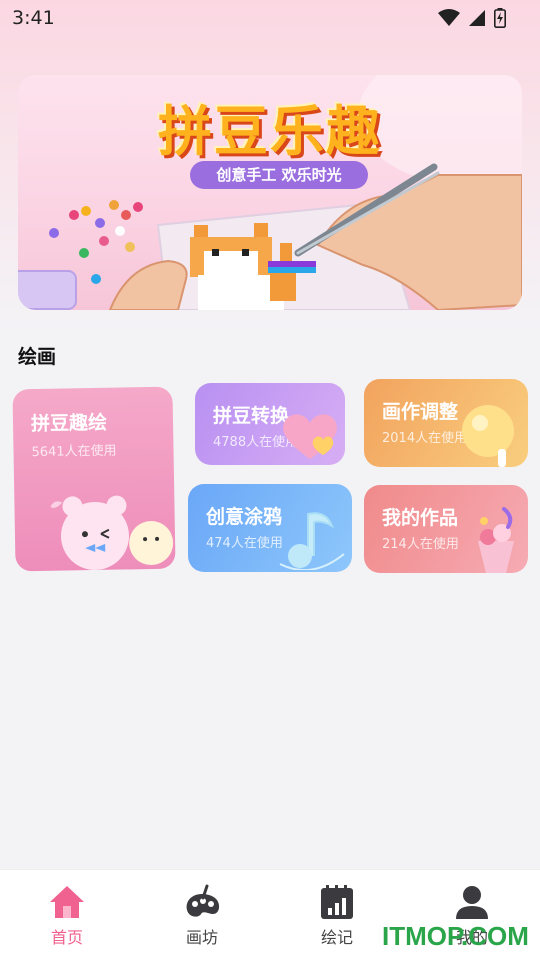  Describe the element at coordinates (310, 436) in the screenshot. I see `heart-icon` at that location.